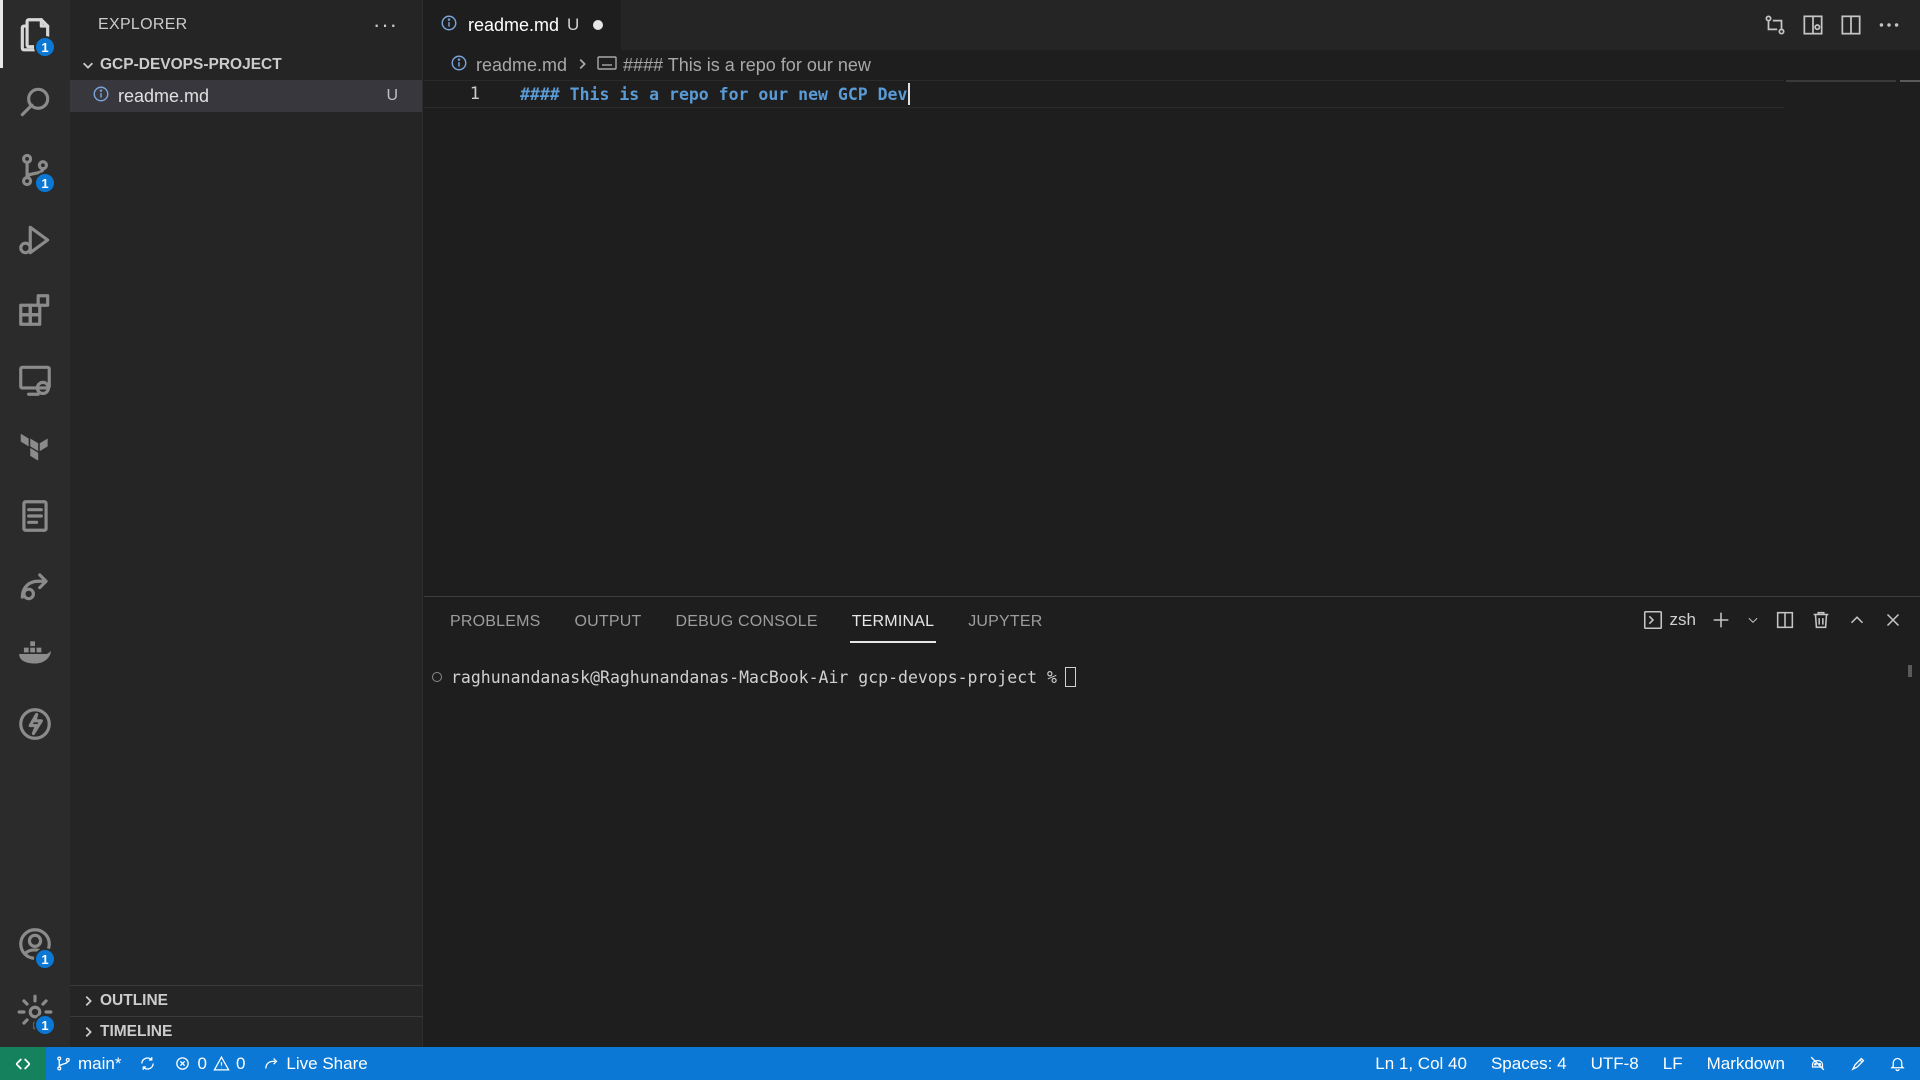  I want to click on more-icon, so click(1889, 25).